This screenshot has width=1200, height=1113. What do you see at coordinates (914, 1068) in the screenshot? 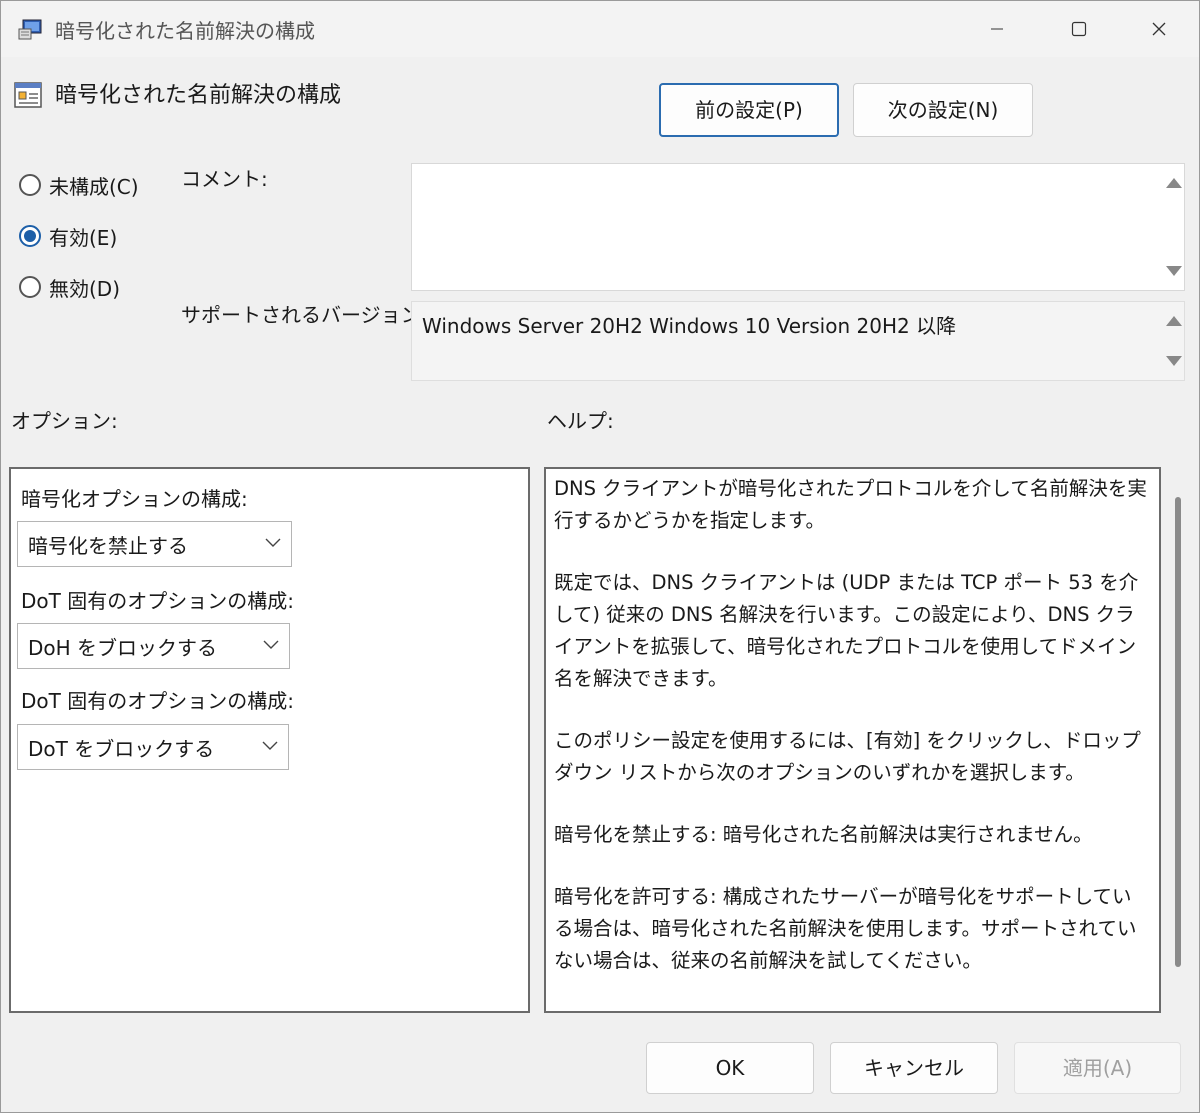
I see `cancel-button: キャンセル` at bounding box center [914, 1068].